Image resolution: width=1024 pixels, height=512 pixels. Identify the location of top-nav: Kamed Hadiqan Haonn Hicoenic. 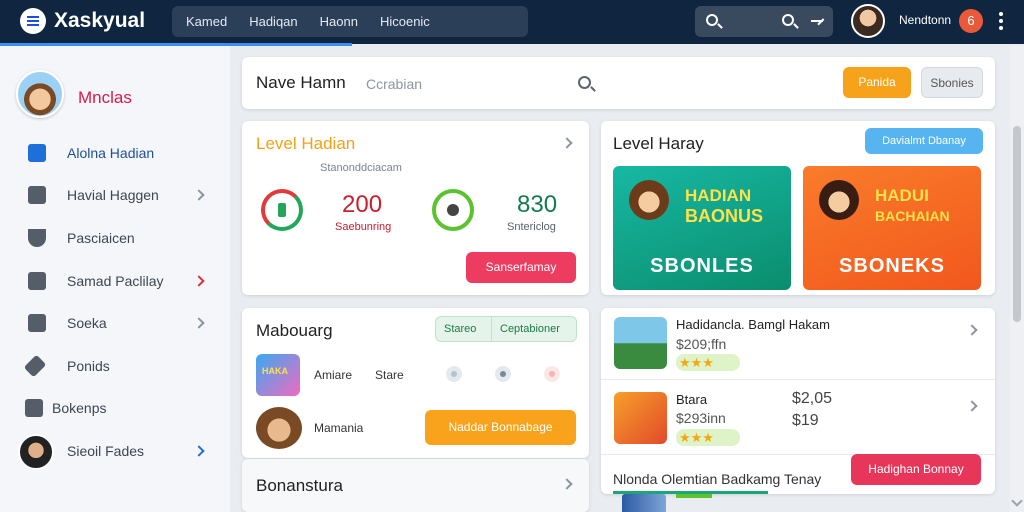
(350, 21).